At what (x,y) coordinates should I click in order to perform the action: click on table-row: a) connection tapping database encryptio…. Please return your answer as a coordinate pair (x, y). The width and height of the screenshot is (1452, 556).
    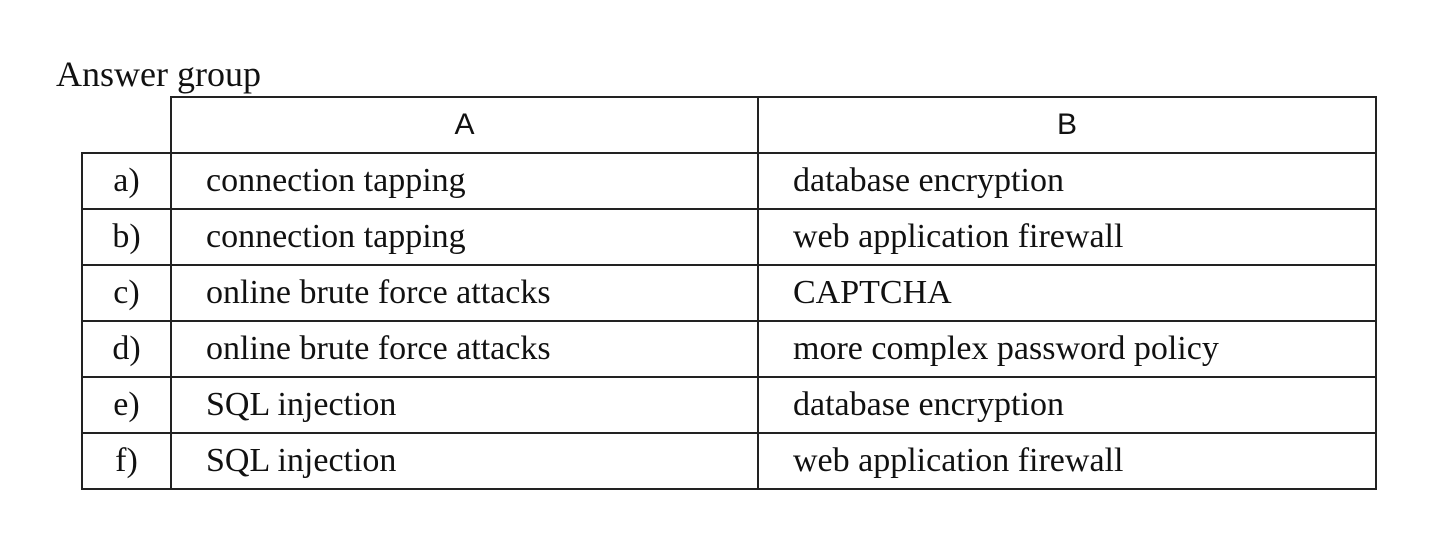
    Looking at the image, I should click on (729, 181).